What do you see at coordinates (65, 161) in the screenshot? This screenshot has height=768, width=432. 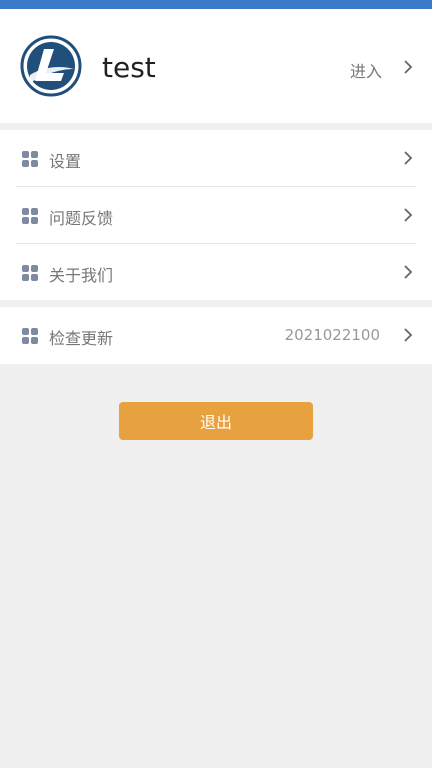 I see `settings-label: 设置` at bounding box center [65, 161].